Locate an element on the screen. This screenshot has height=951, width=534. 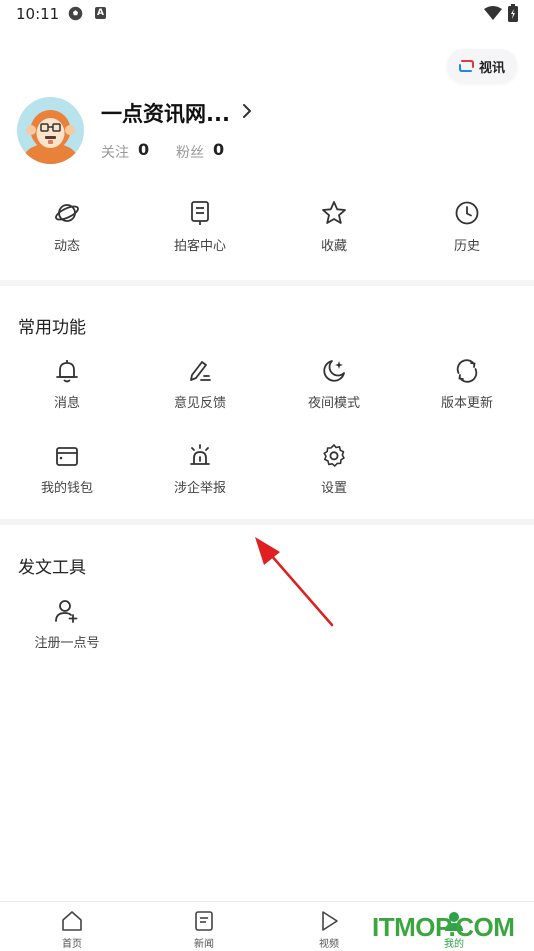
function-label: 消息 is located at coordinates (66, 403).